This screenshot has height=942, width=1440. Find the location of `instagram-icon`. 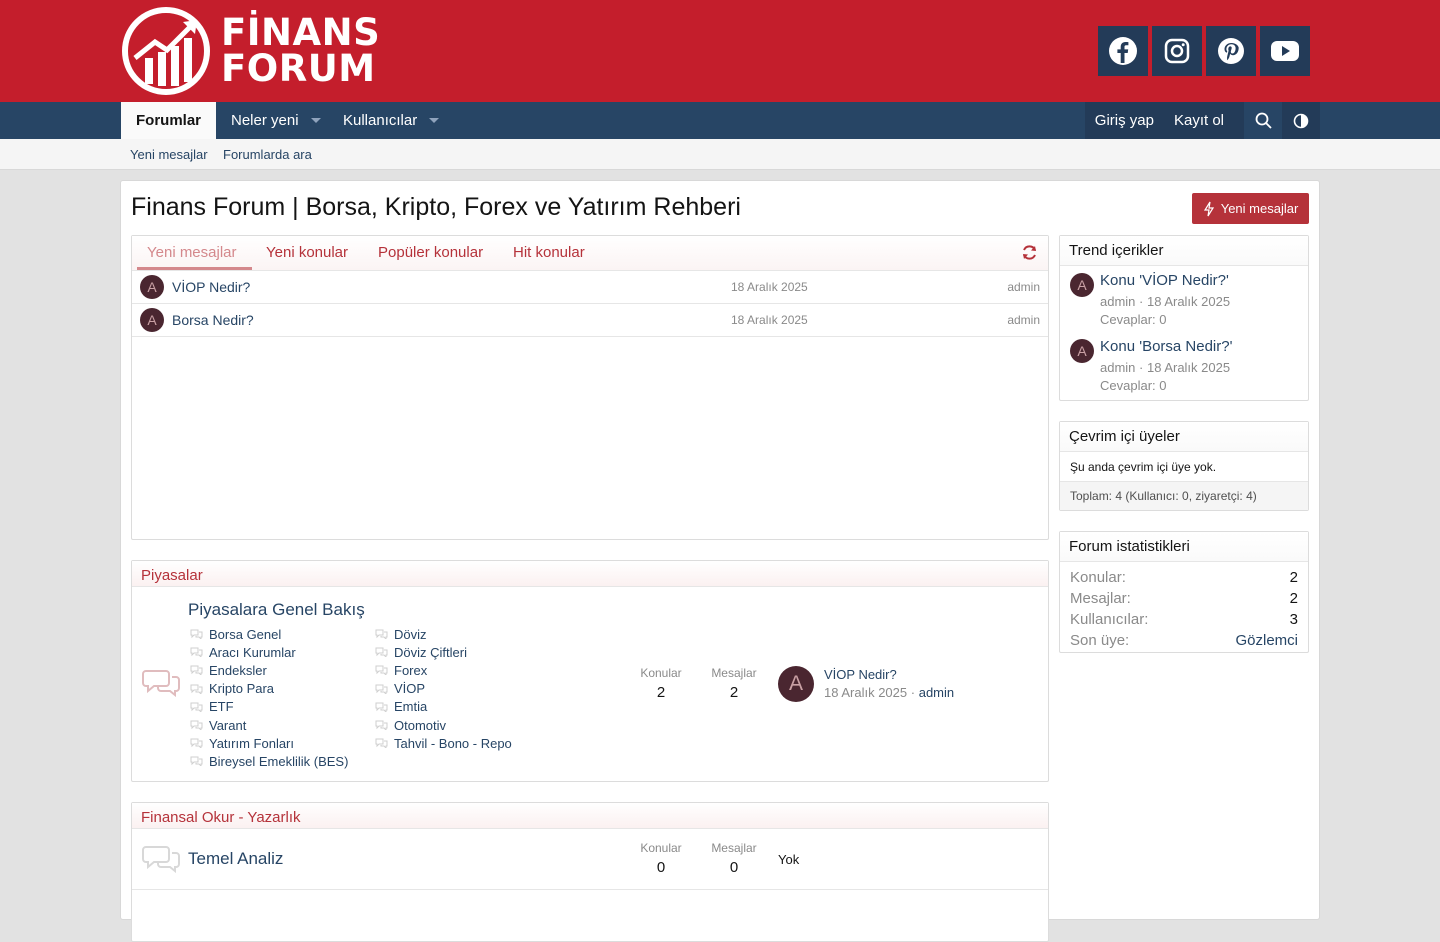

instagram-icon is located at coordinates (1177, 51).